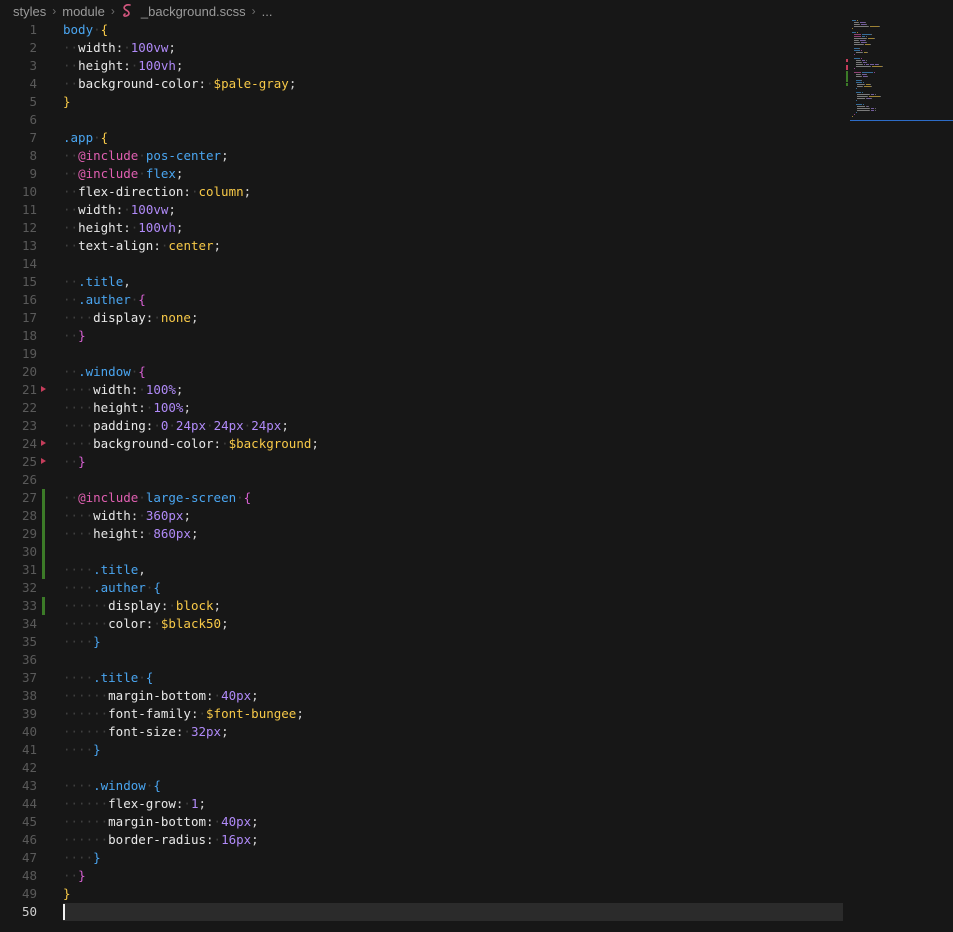 The width and height of the screenshot is (953, 932). I want to click on code-line: 37 ····.title·{, so click(421, 678).